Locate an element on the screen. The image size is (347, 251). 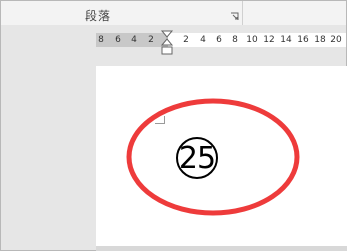
page-bottom-shade is located at coordinates (221, 248).